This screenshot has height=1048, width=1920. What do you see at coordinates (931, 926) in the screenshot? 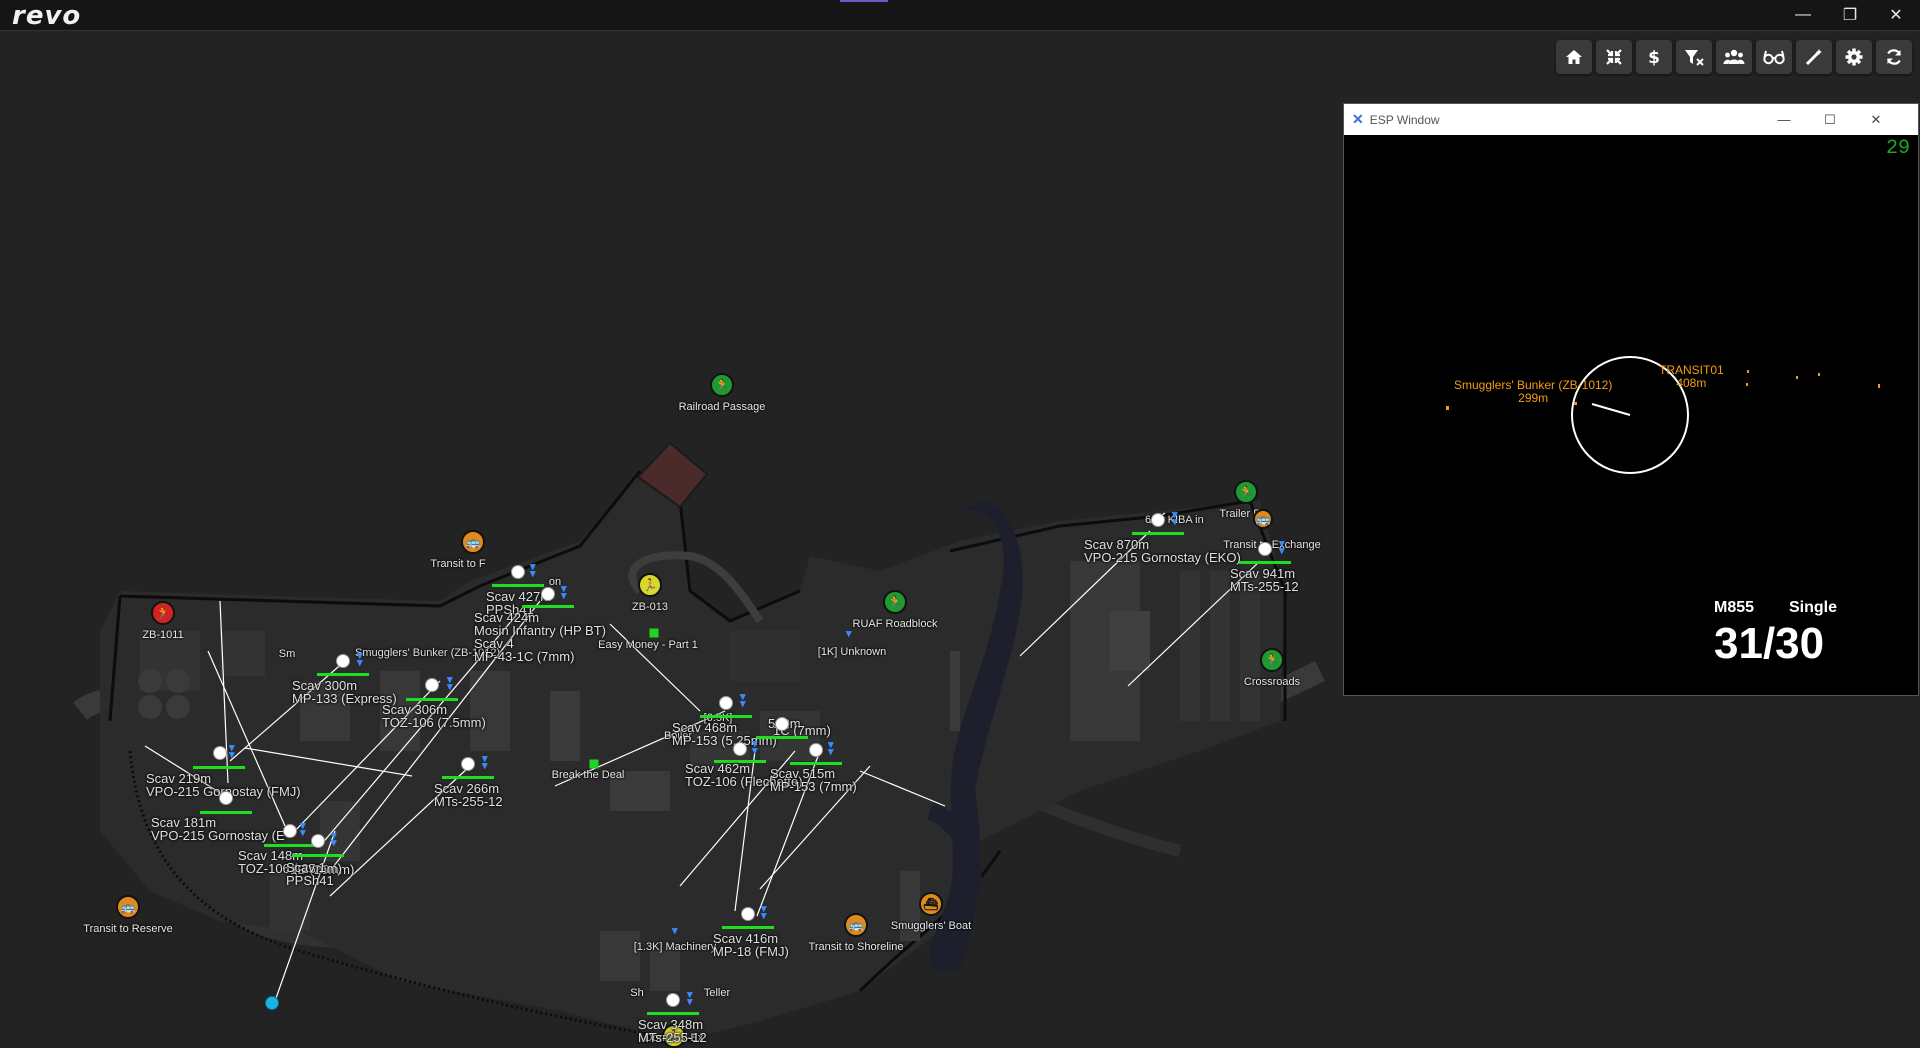
I see `smugglers-boat-label: Smugglers' Boat` at bounding box center [931, 926].